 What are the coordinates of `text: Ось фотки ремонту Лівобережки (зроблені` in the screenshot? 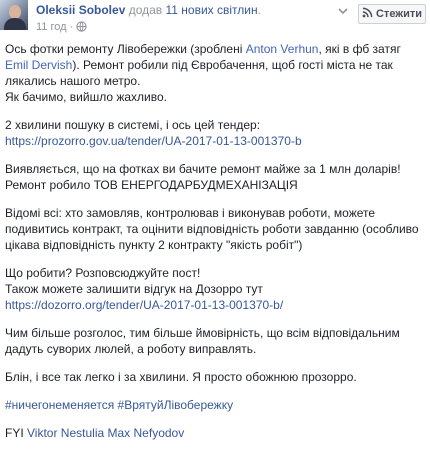 It's located at (125, 49).